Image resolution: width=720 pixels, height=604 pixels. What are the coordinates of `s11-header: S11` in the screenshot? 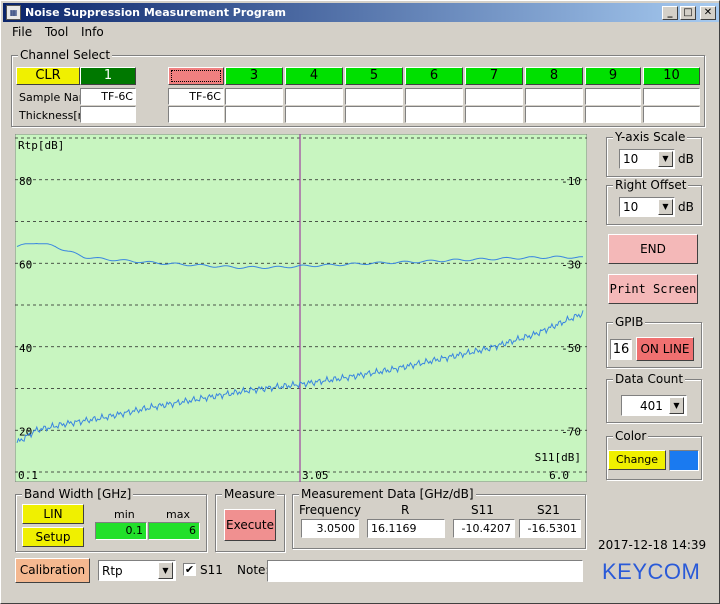 It's located at (482, 510).